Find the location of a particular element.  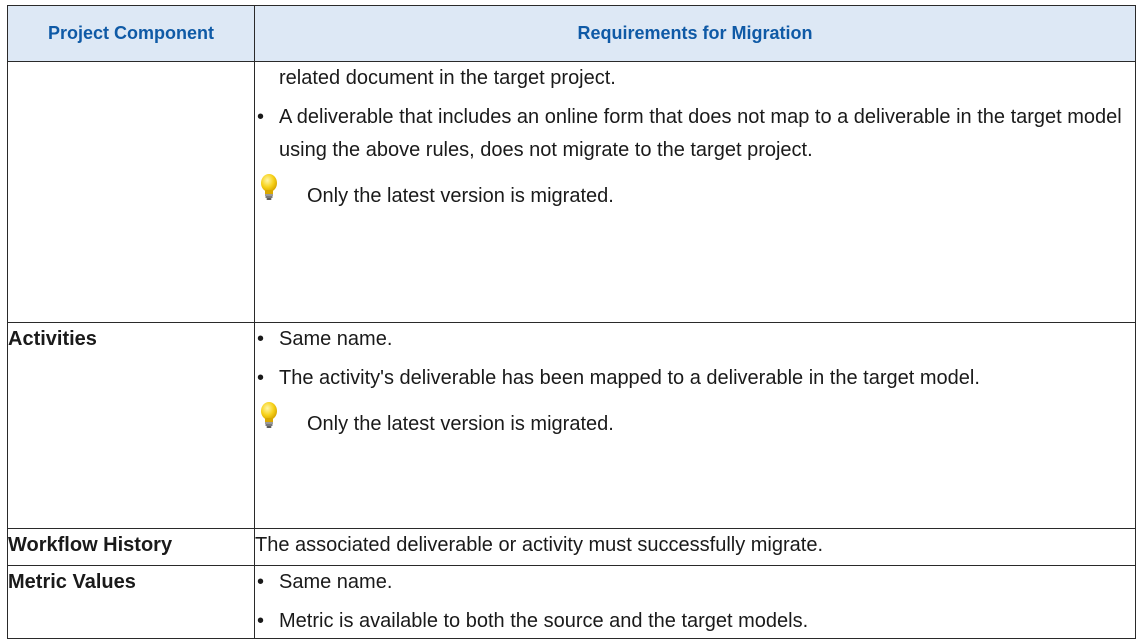

header-project-component: Project Component is located at coordinates (131, 33).